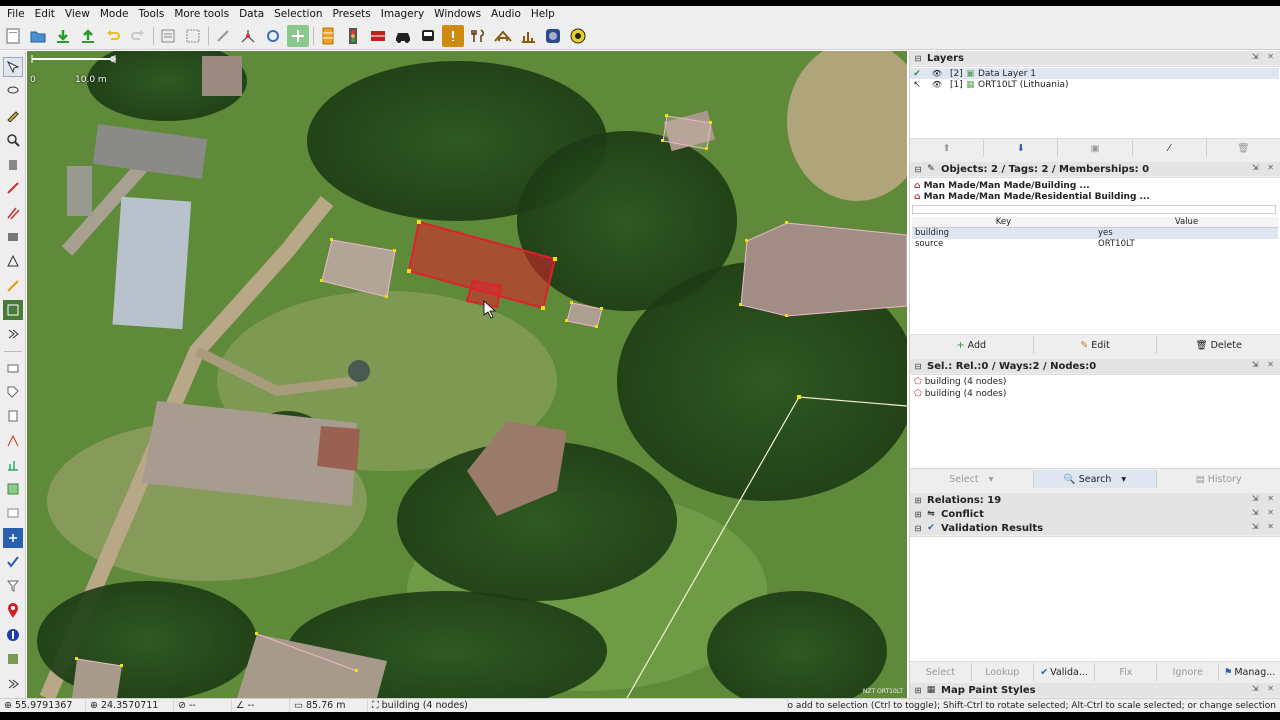 The image size is (1280, 720). Describe the element at coordinates (1094, 209) in the screenshot. I see `tag-filter-input` at that location.